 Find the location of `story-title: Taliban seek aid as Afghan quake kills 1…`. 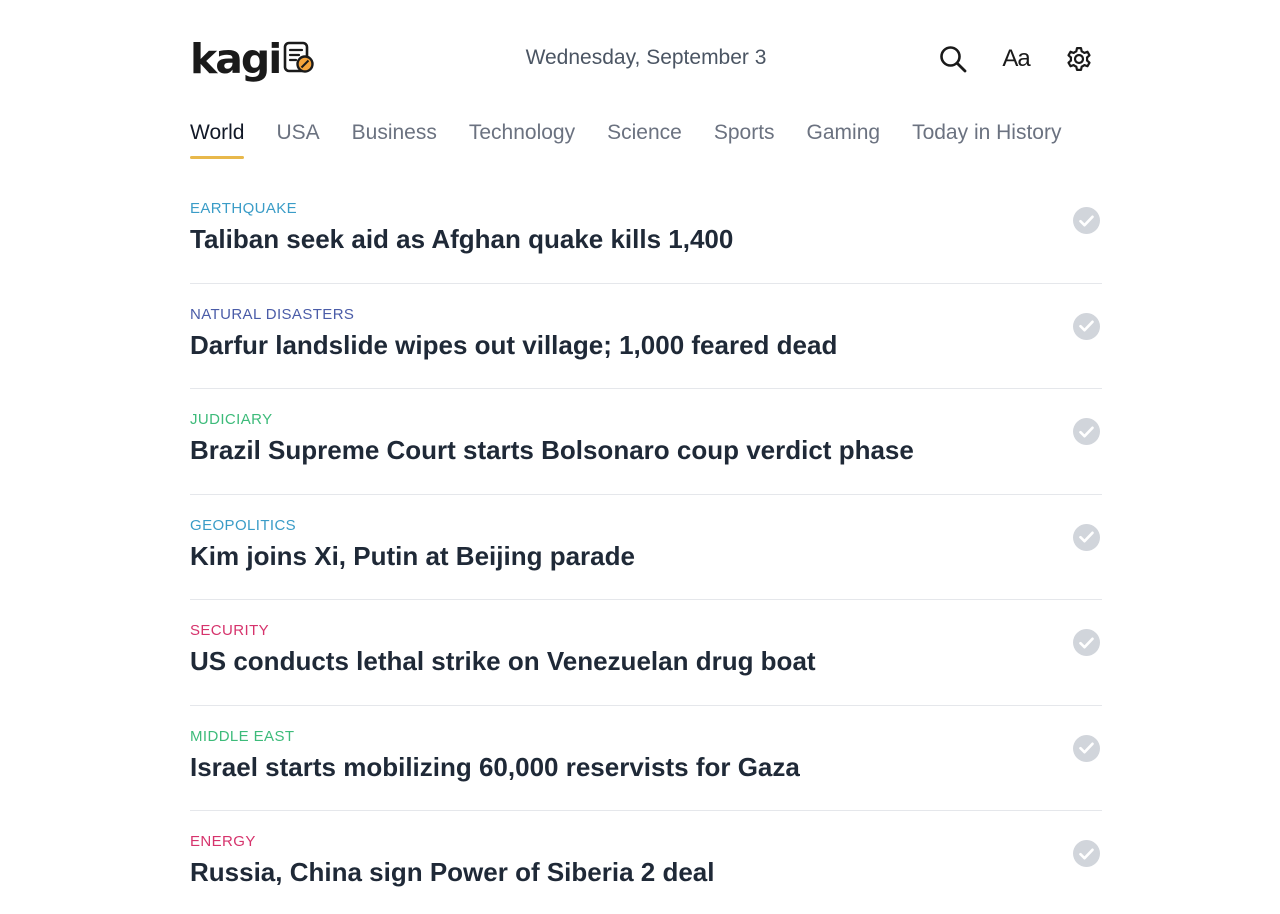

story-title: Taliban seek aid as Afghan quake kills 1… is located at coordinates (461, 239).